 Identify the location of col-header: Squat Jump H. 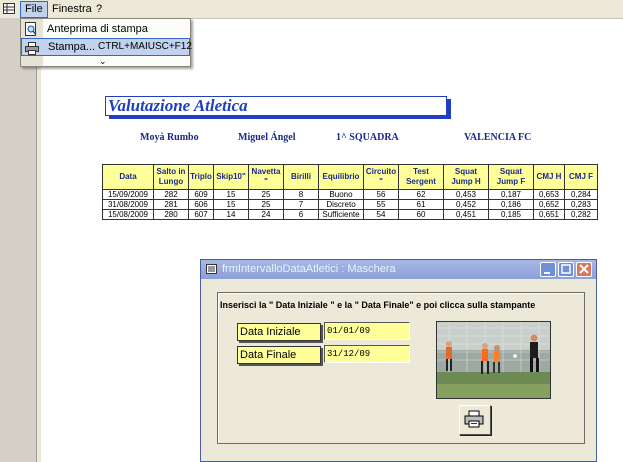
(466, 177).